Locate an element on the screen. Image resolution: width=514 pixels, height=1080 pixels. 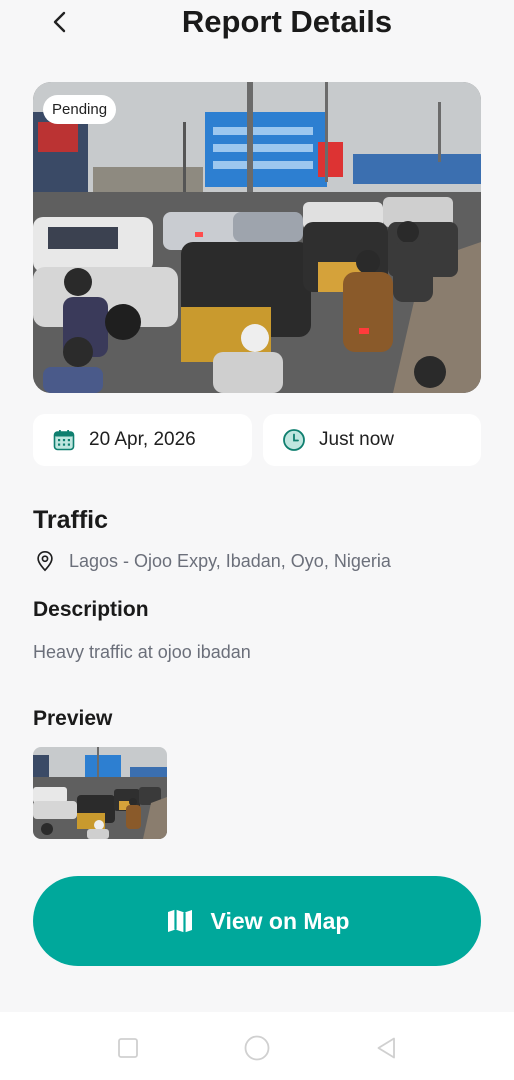
home-button is located at coordinates (257, 1048).